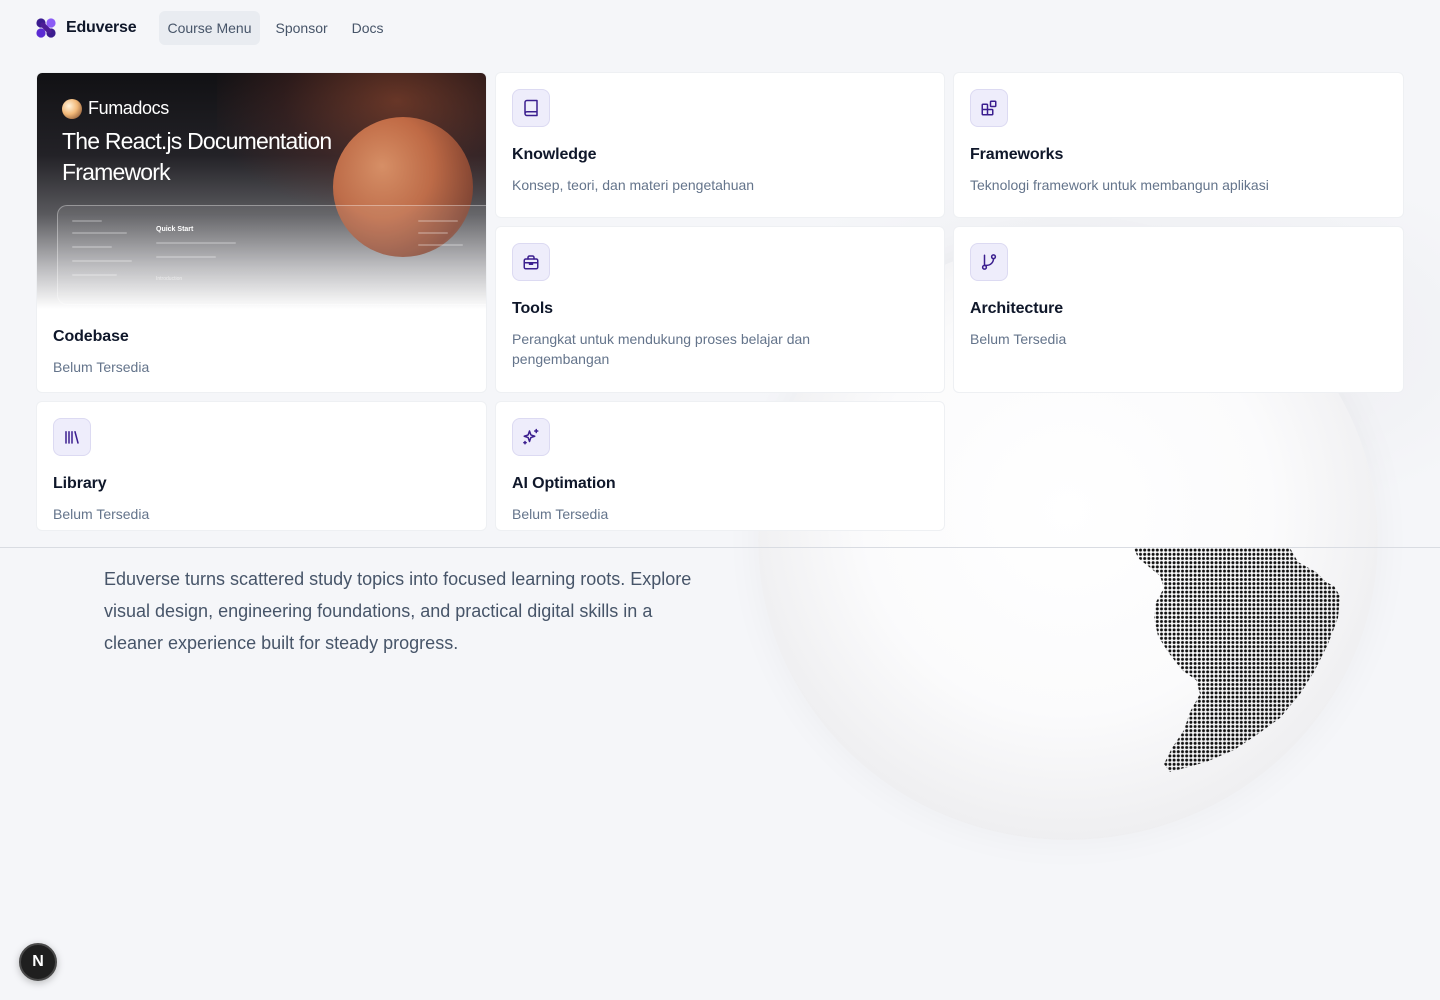  Describe the element at coordinates (1178, 309) in the screenshot. I see `card-architecture: Architecture Belum Tersedia` at that location.